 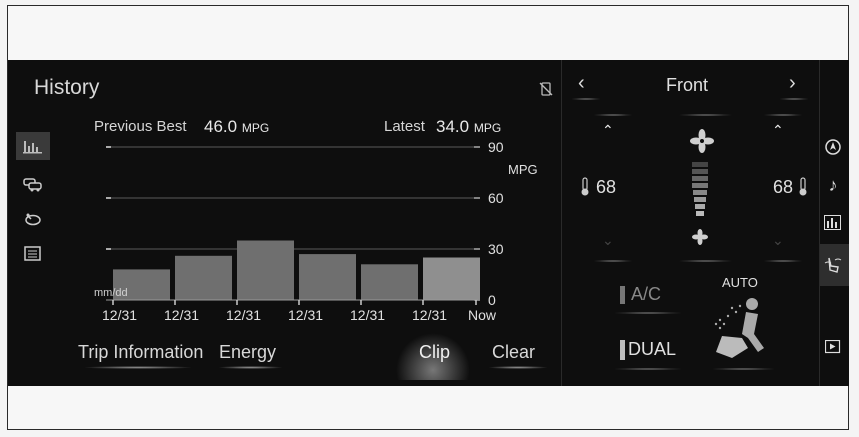 What do you see at coordinates (646, 294) in the screenshot?
I see `ac-button: A/C` at bounding box center [646, 294].